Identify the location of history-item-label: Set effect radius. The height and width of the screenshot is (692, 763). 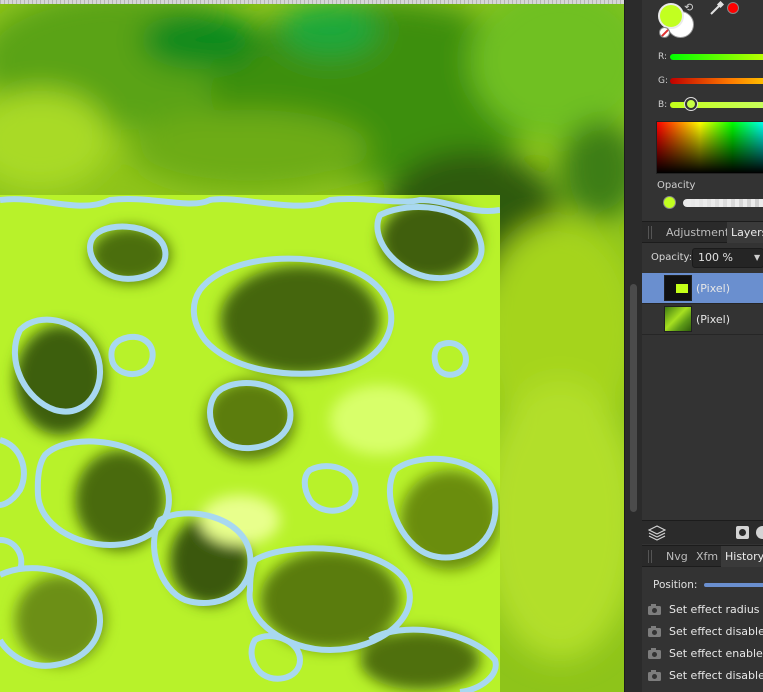
(714, 609).